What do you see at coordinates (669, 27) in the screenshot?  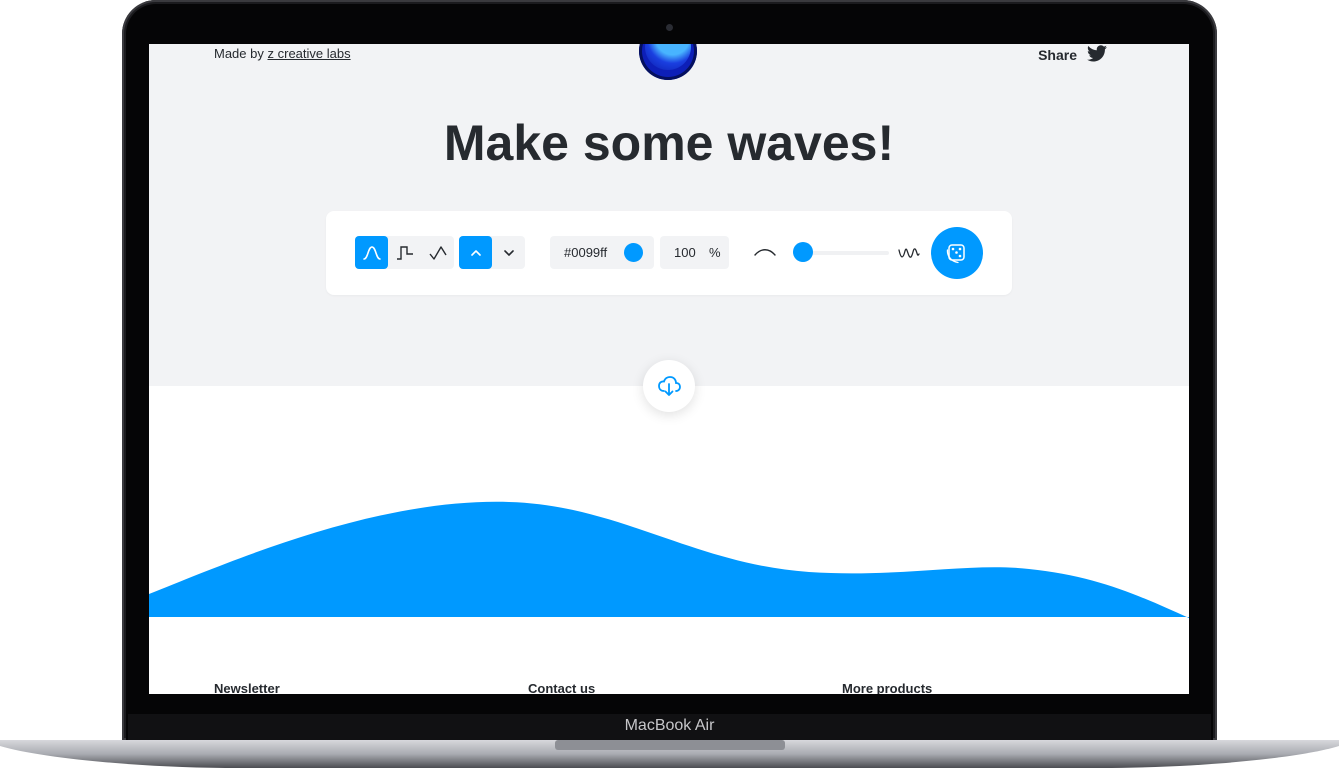 I see `camera` at bounding box center [669, 27].